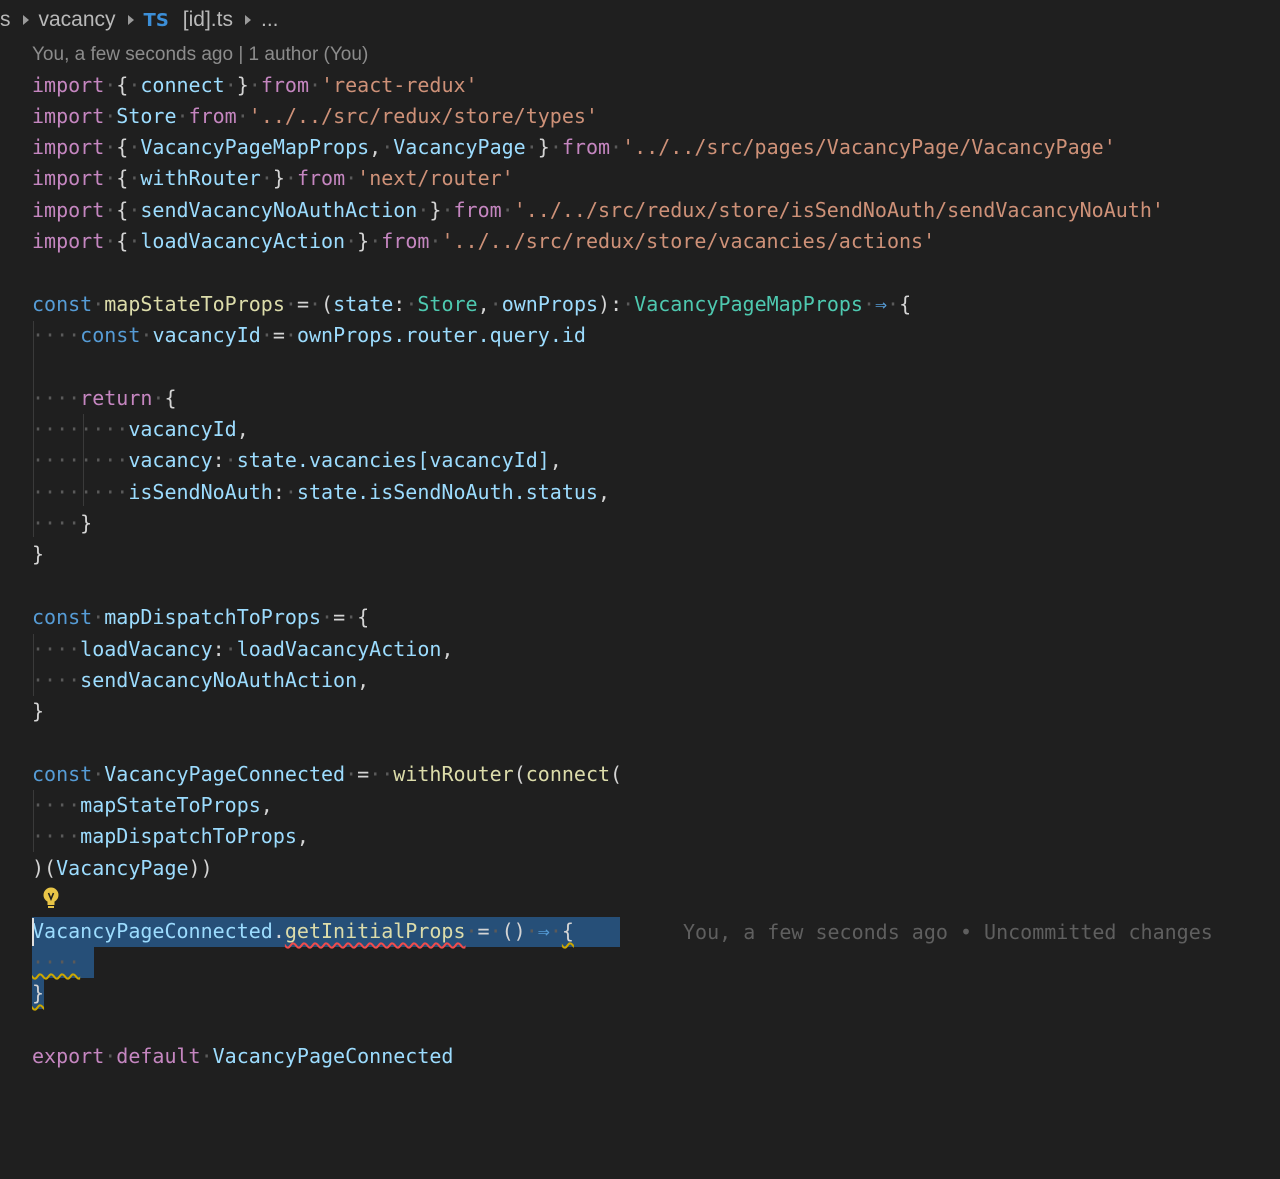  What do you see at coordinates (51, 898) in the screenshot?
I see `lightbulb-icon` at bounding box center [51, 898].